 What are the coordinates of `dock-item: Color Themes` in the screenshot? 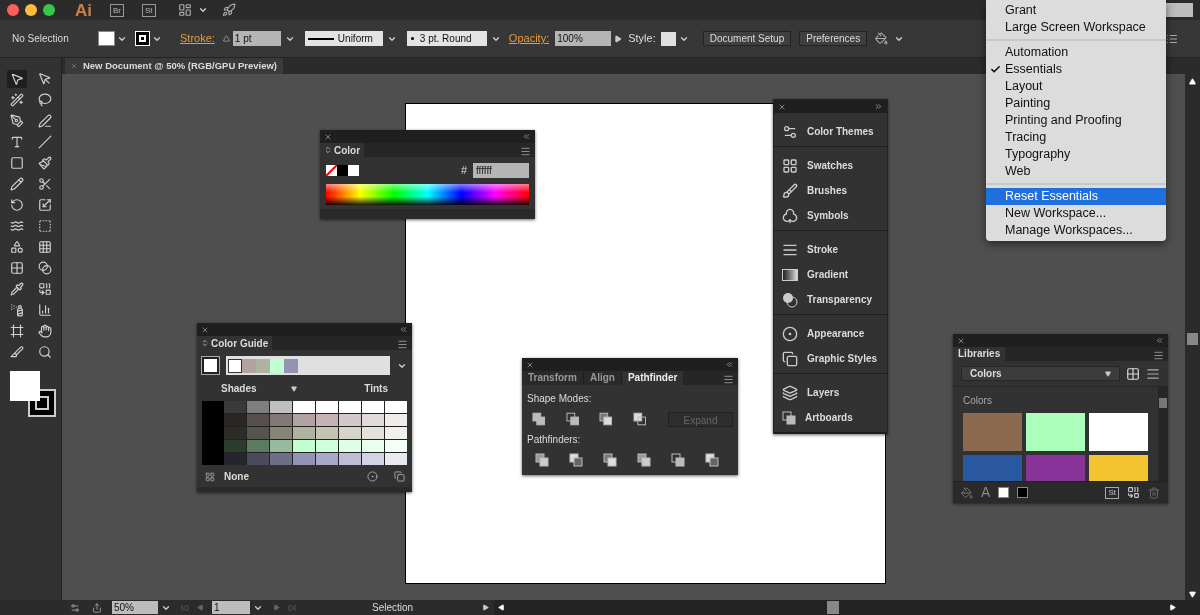 It's located at (830, 131).